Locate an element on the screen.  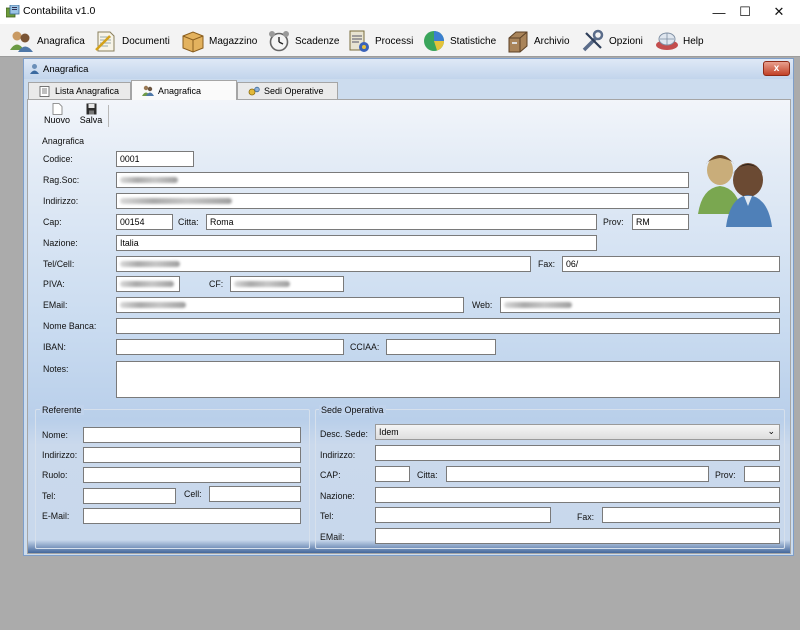
sede-email-field is located at coordinates (577, 536).